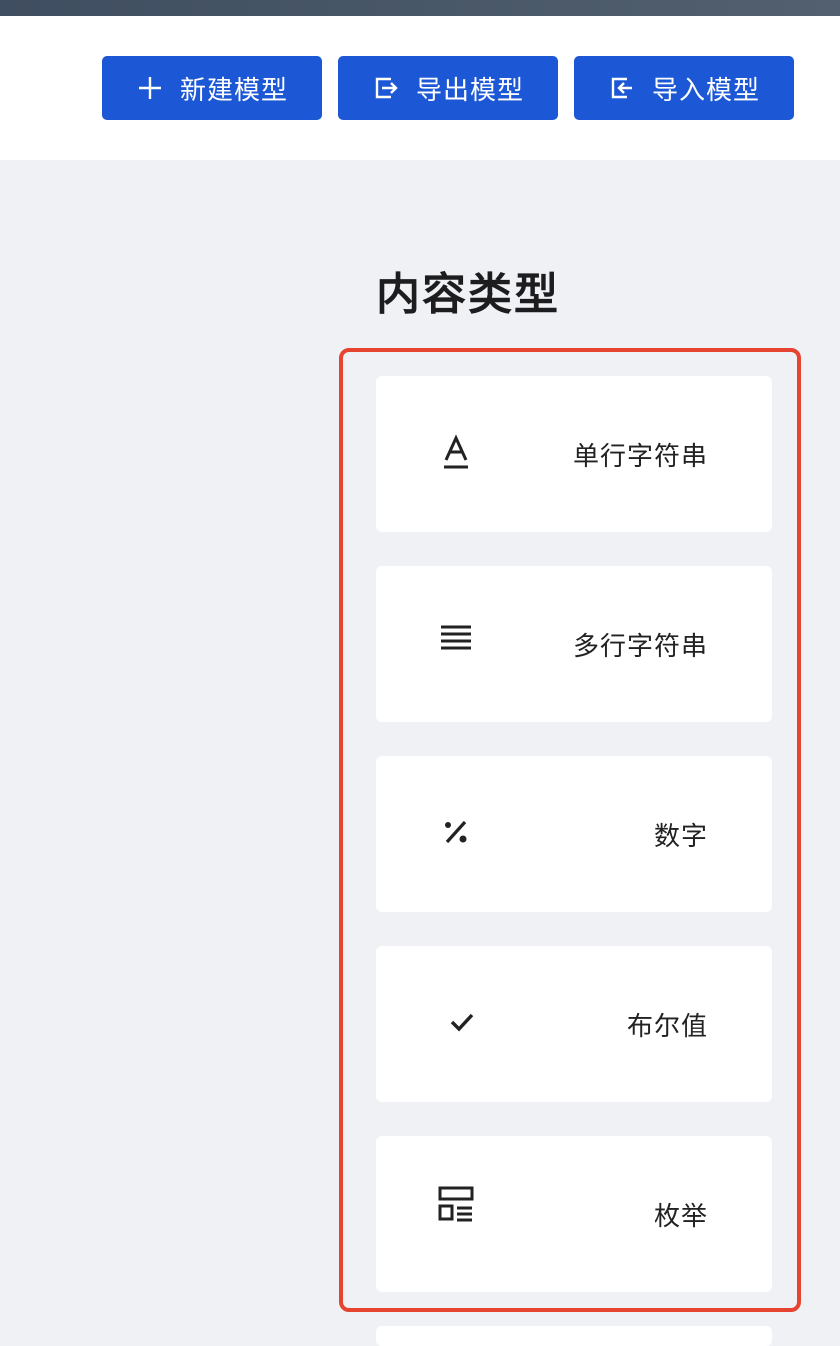 The image size is (840, 1346). I want to click on enum-list-icon, so click(456, 1204).